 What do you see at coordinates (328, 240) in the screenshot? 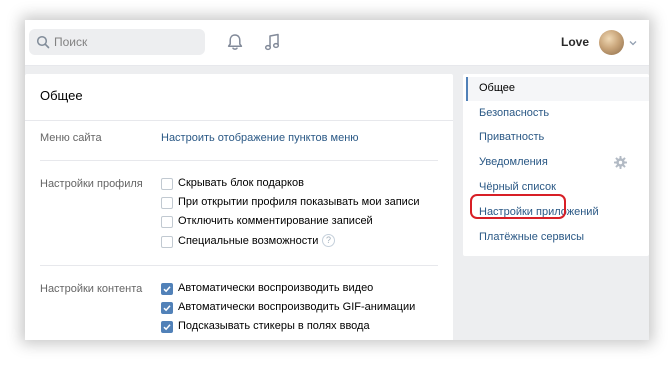
I see `help-icon: ?` at bounding box center [328, 240].